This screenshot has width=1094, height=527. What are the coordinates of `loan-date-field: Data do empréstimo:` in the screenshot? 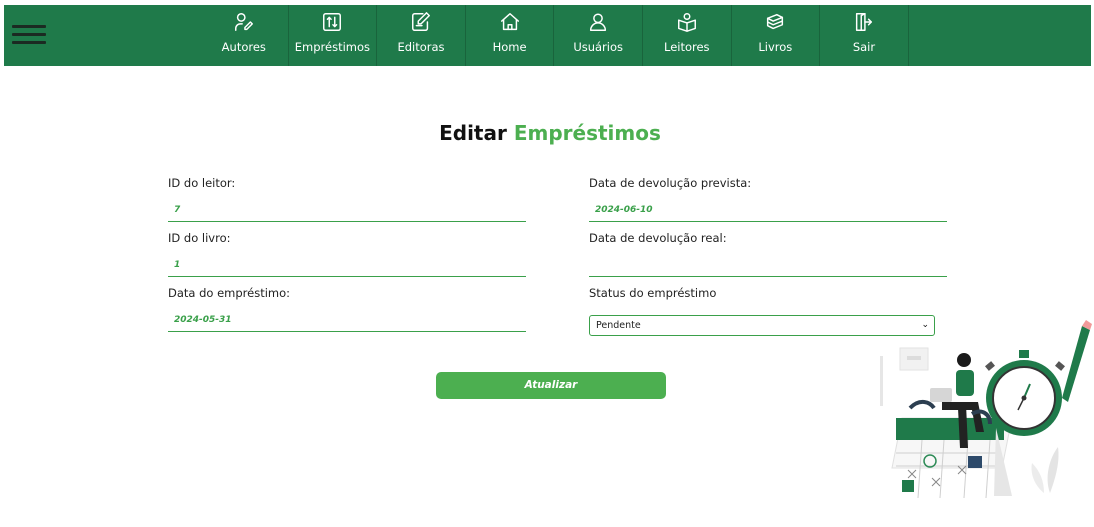 It's located at (347, 309).